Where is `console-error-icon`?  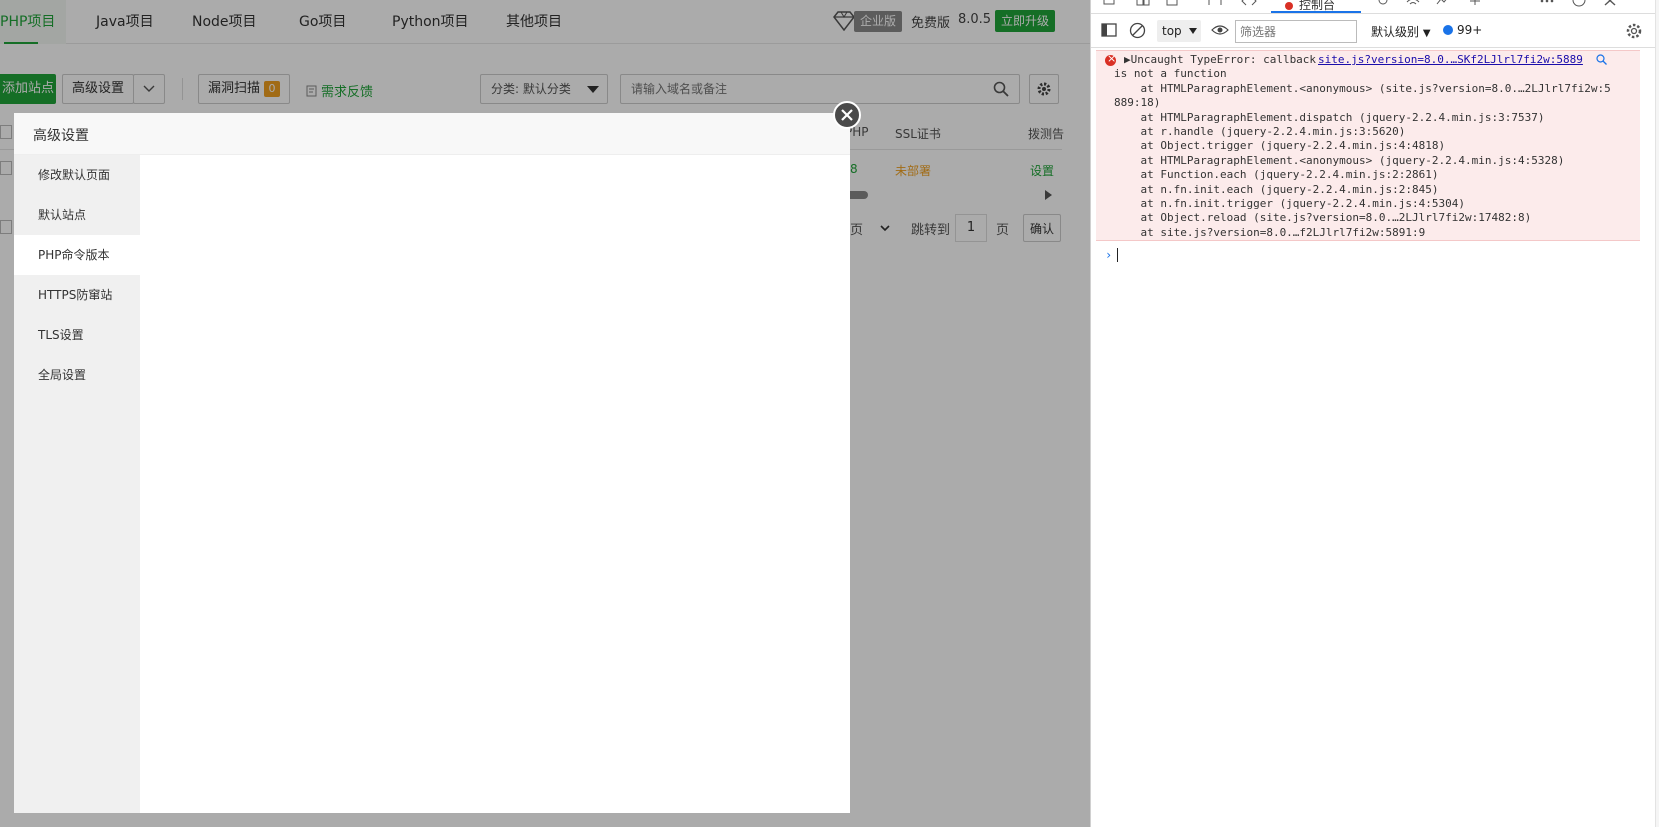
console-error-icon is located at coordinates (1289, 6).